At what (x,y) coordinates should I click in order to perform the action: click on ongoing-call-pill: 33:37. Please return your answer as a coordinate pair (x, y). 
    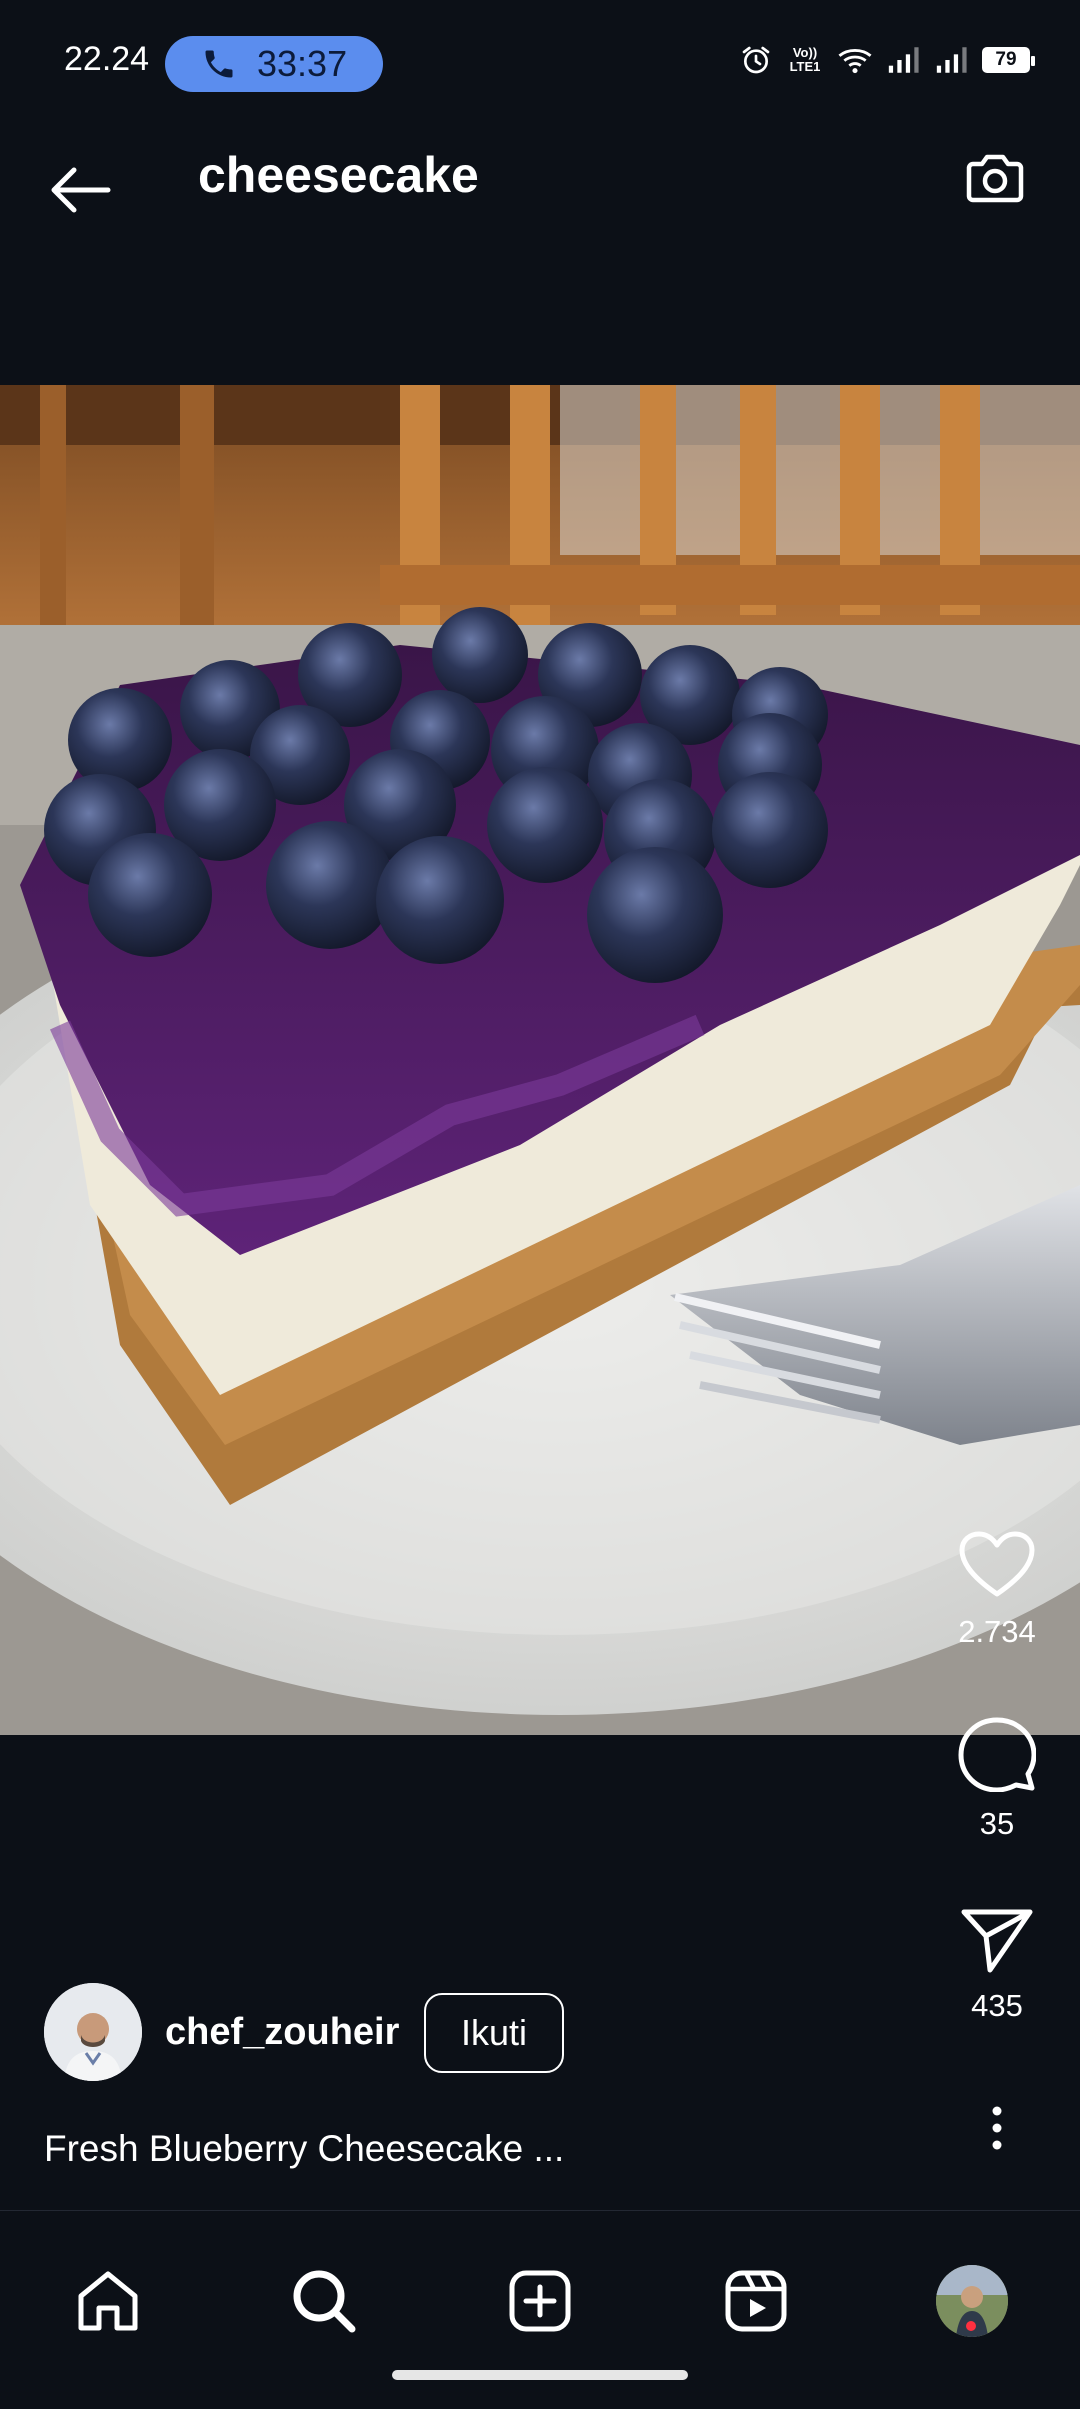
    Looking at the image, I should click on (274, 64).